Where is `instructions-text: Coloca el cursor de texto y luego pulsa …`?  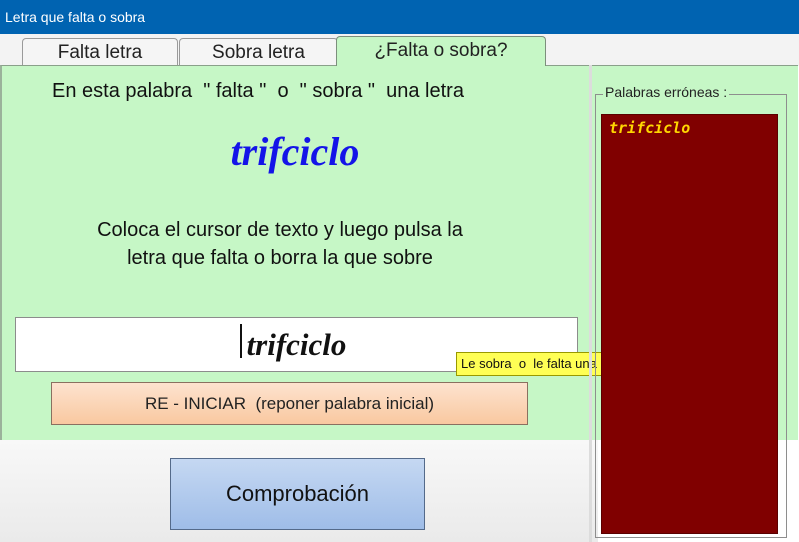 instructions-text: Coloca el cursor de texto y luego pulsa … is located at coordinates (280, 244).